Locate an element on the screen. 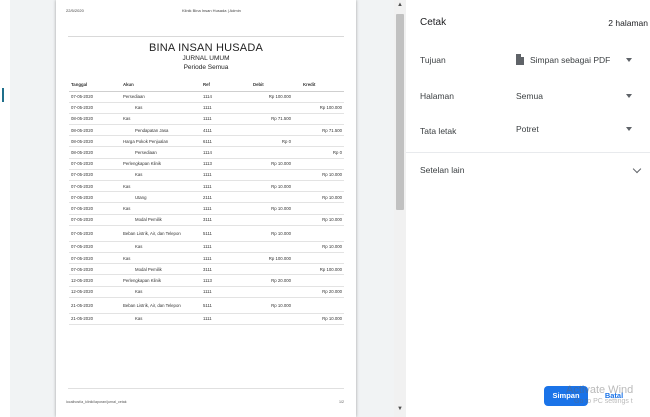  debit-cell: Rp 20.000 is located at coordinates (268, 280).